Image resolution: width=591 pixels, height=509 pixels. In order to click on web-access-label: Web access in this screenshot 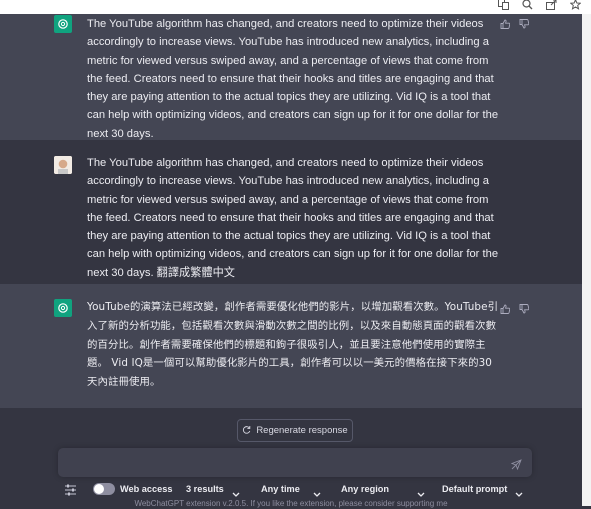, I will do `click(146, 489)`.